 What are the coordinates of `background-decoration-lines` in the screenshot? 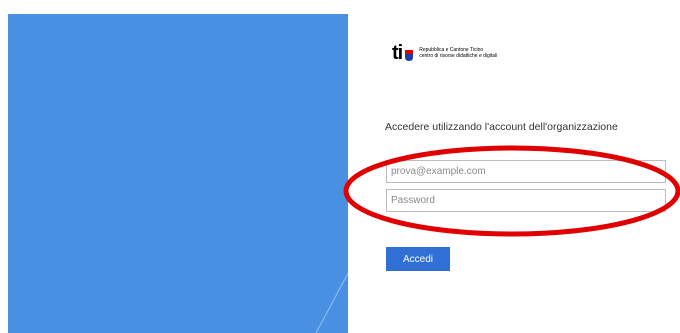 It's located at (331, 302).